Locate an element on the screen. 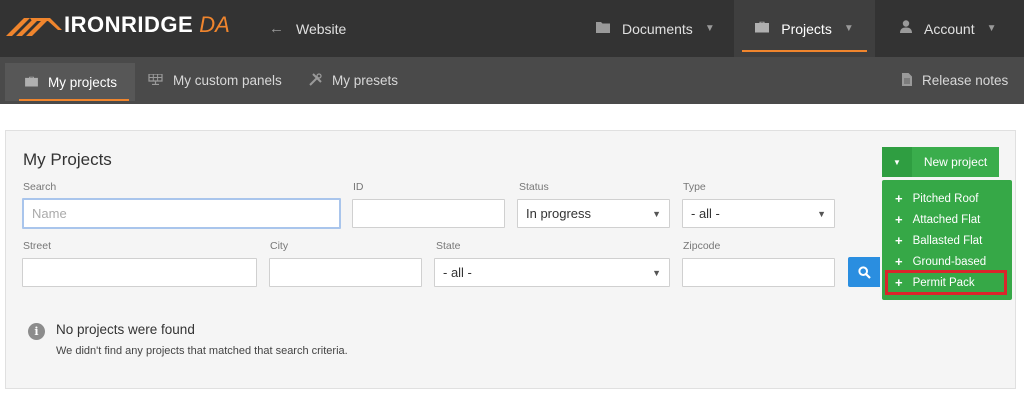  state-value: - all - is located at coordinates (457, 272).